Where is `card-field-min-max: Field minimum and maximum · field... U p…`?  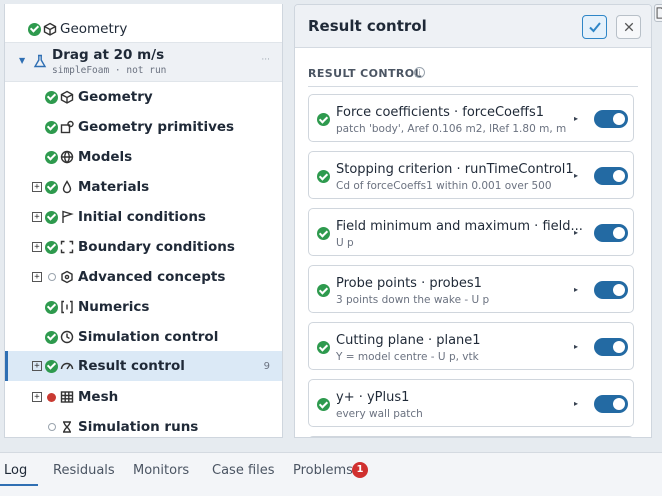 card-field-min-max: Field minimum and maximum · field... U p… is located at coordinates (471, 232).